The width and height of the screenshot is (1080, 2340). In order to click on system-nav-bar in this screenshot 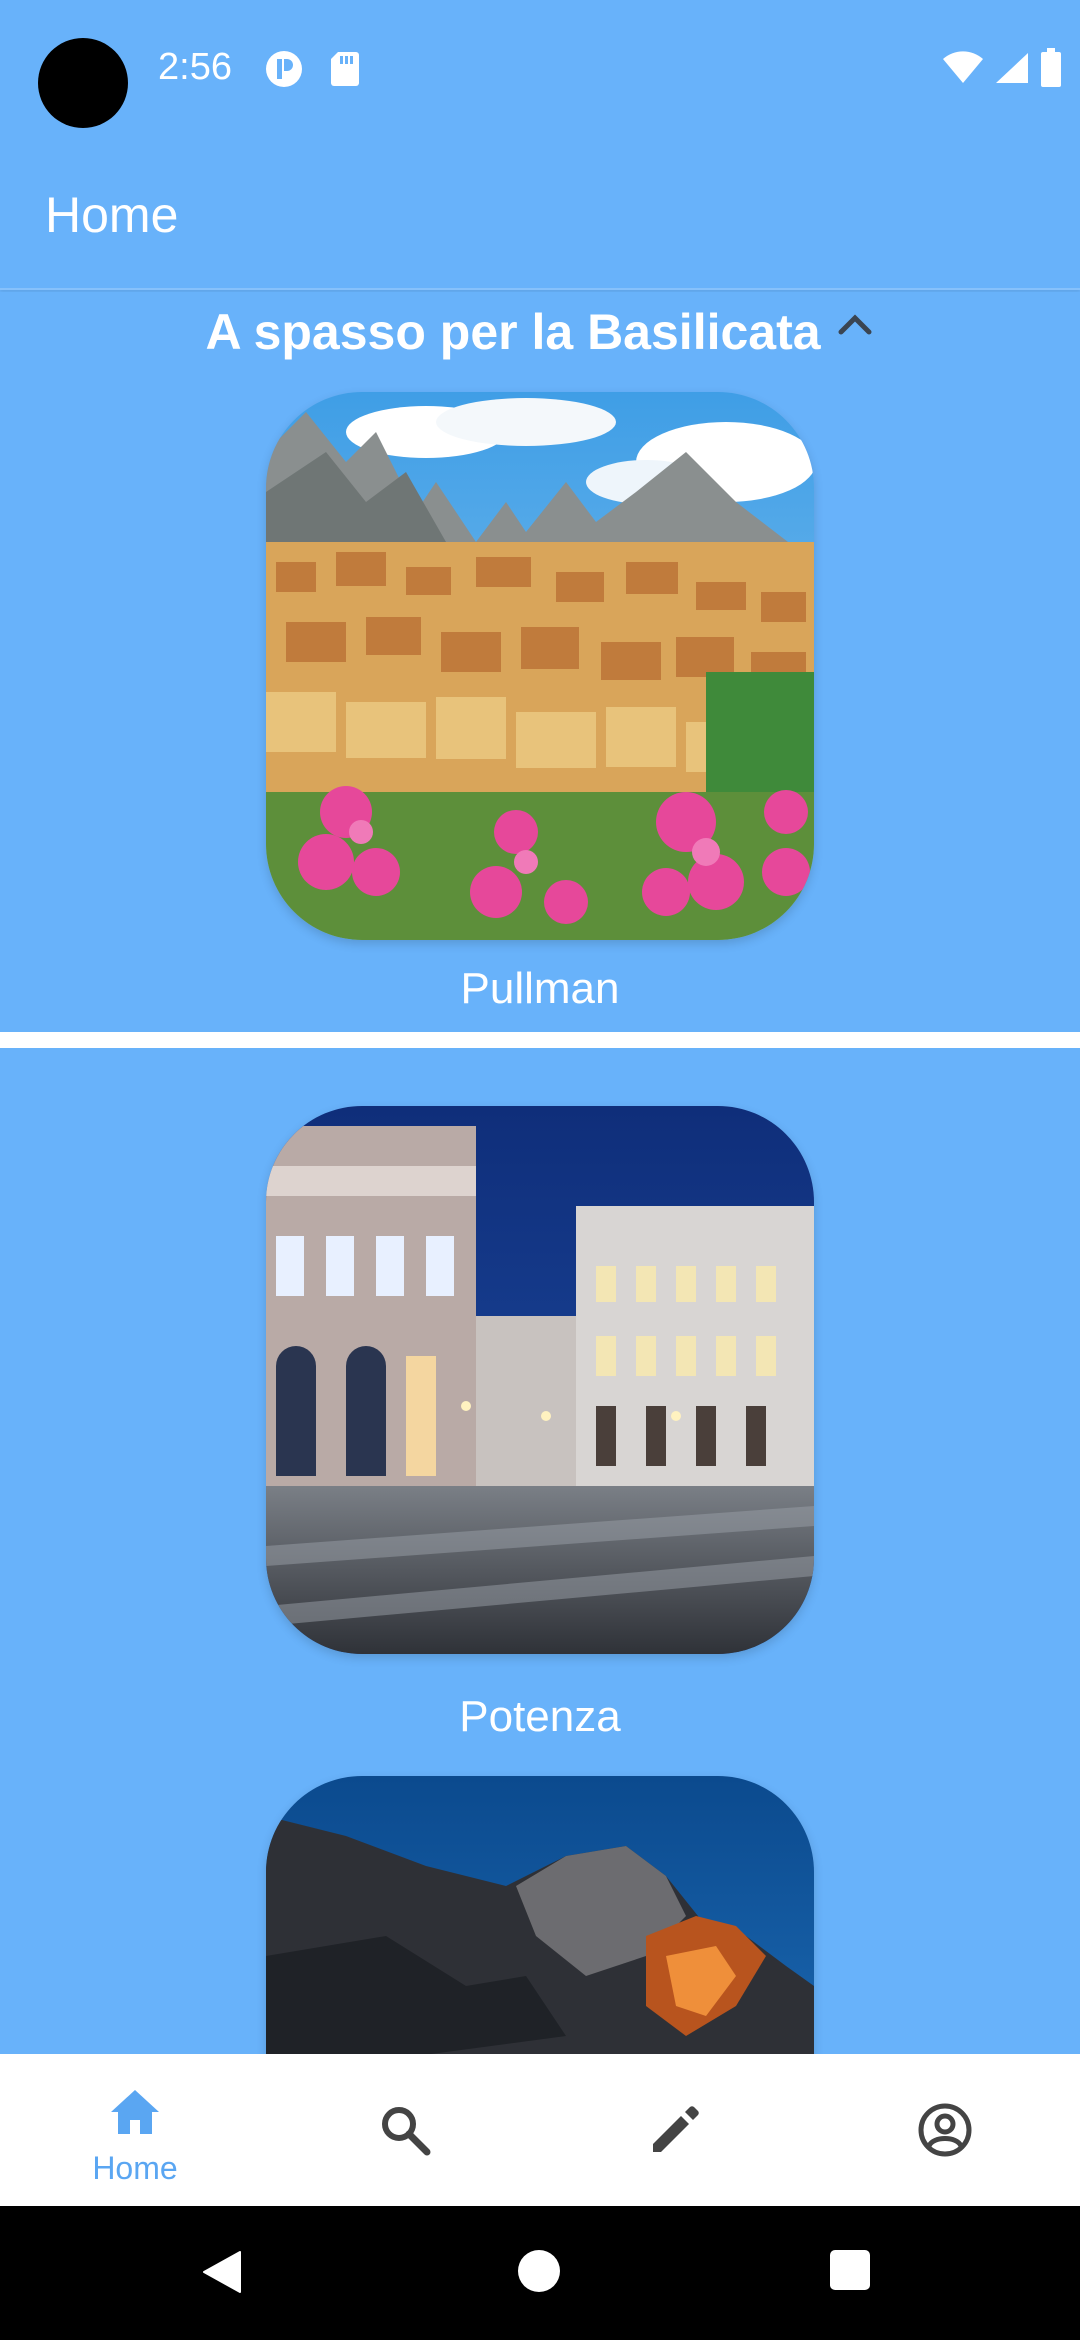, I will do `click(540, 2273)`.